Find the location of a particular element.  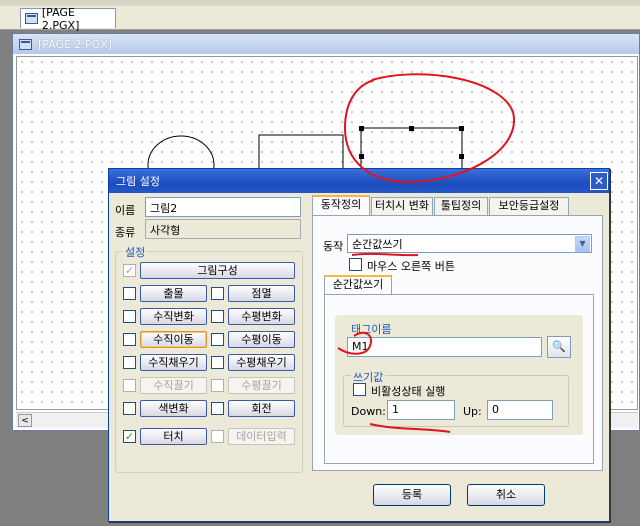

inactive-exec-label: 비활성상태 실행 is located at coordinates (408, 391).